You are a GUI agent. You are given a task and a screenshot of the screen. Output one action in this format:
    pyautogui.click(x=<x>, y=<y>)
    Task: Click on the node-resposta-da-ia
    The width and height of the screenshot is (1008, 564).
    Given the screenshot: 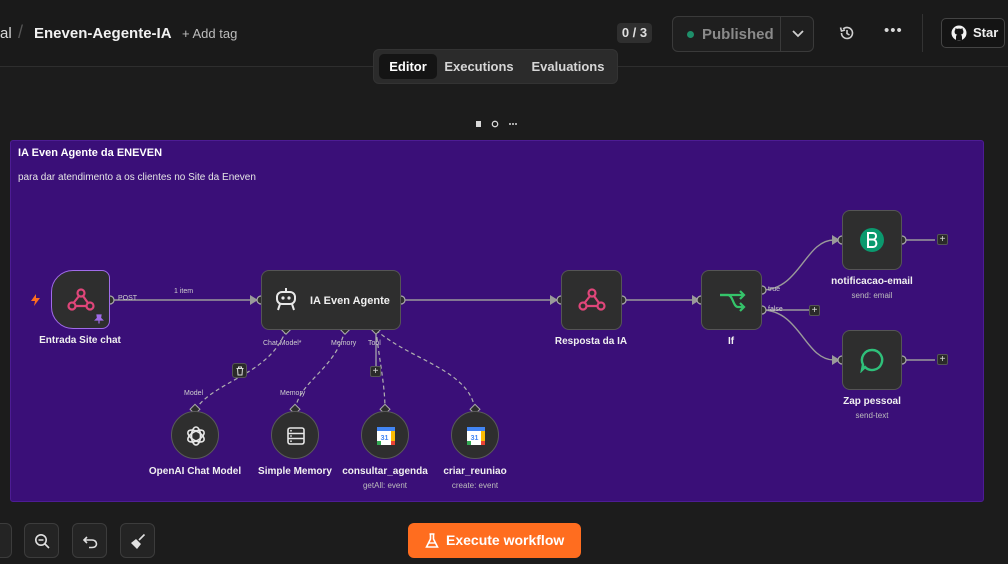 What is the action you would take?
    pyautogui.click(x=591, y=300)
    